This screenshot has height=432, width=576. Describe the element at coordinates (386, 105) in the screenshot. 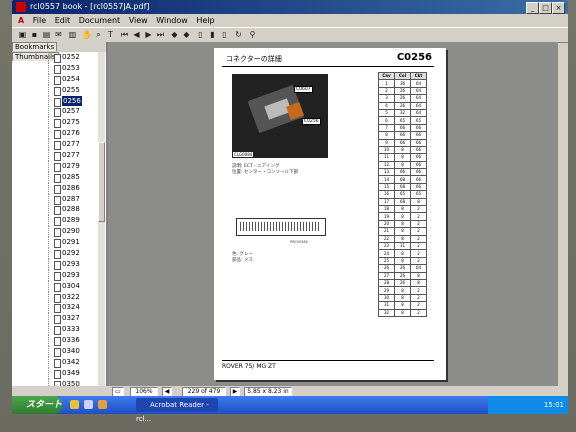

I see `table-cell: 4` at that location.